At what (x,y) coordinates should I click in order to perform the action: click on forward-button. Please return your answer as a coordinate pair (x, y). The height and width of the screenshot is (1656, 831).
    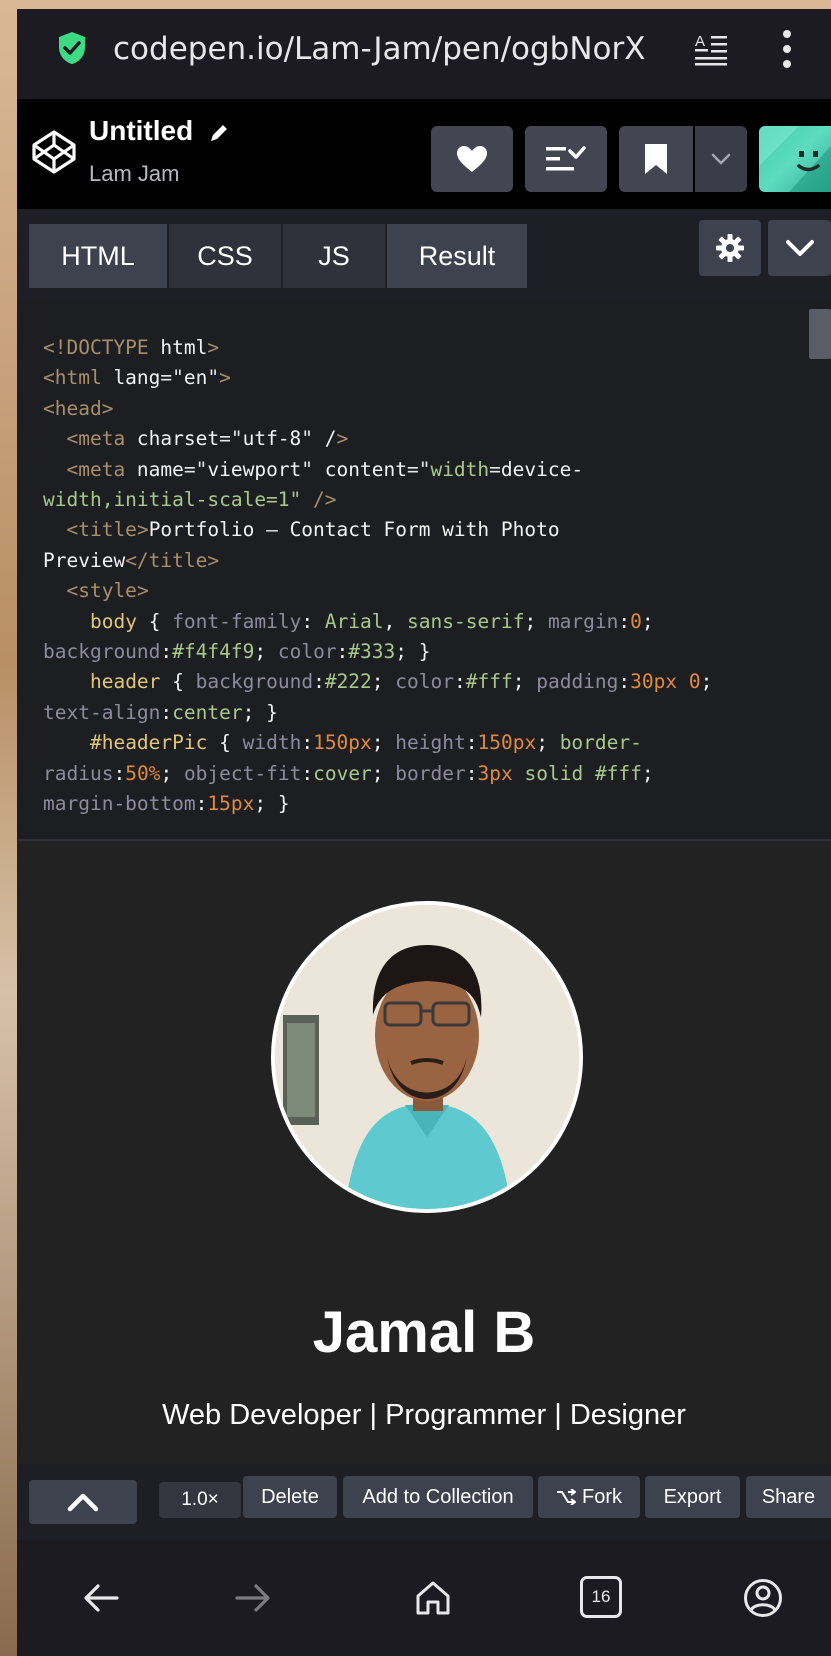
    Looking at the image, I should click on (253, 1598).